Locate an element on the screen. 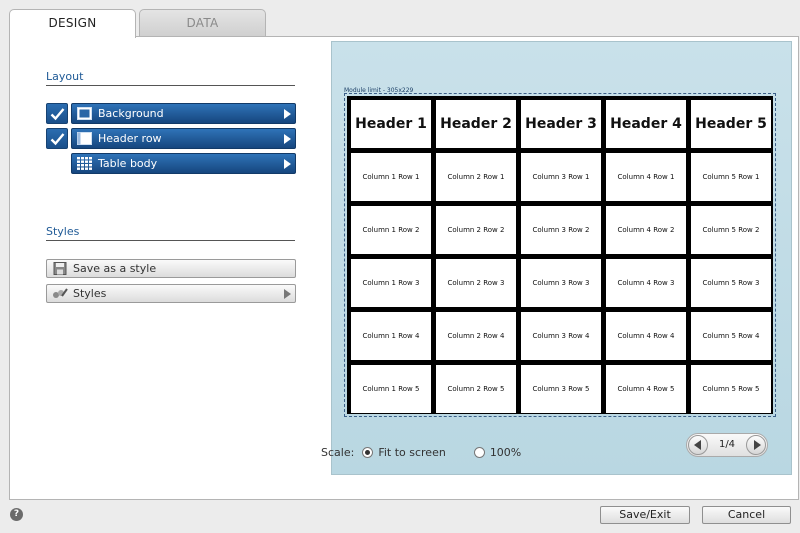 The image size is (800, 533). table-body-icon is located at coordinates (84, 163).